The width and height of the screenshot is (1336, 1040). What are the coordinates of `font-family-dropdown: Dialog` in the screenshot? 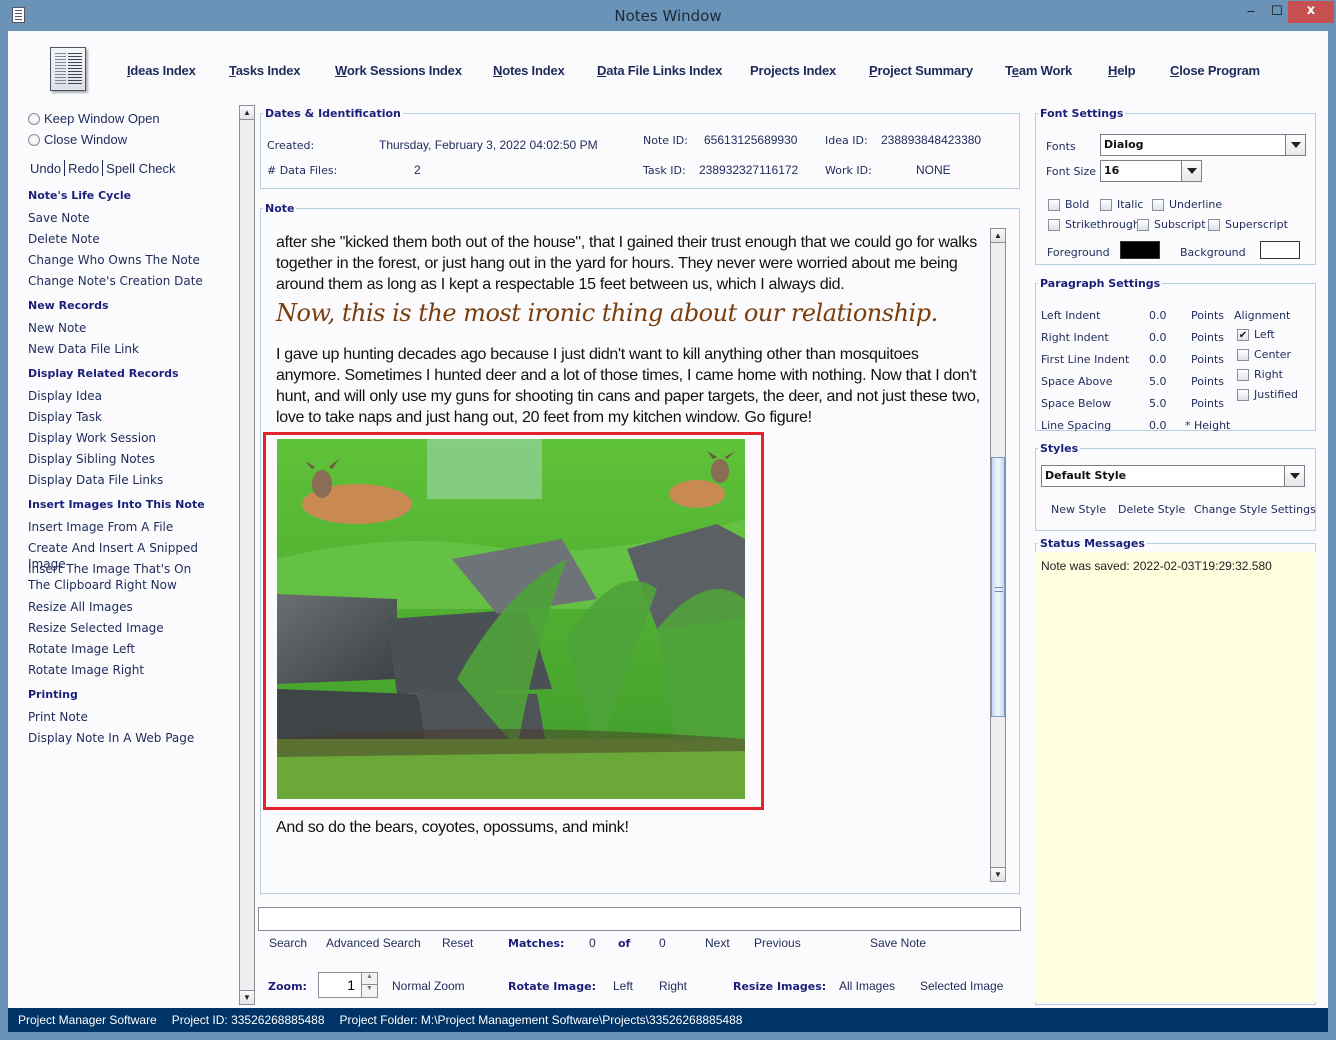 It's located at (1203, 145).